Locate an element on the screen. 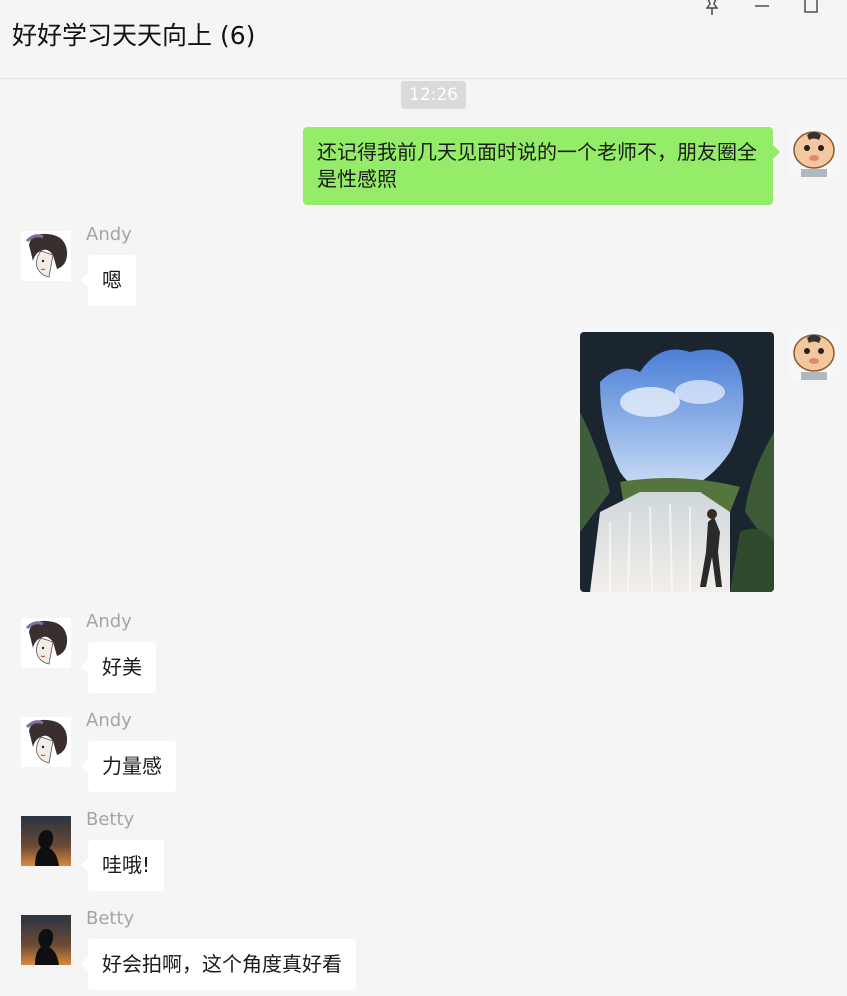  pin-icon is located at coordinates (712, 9).